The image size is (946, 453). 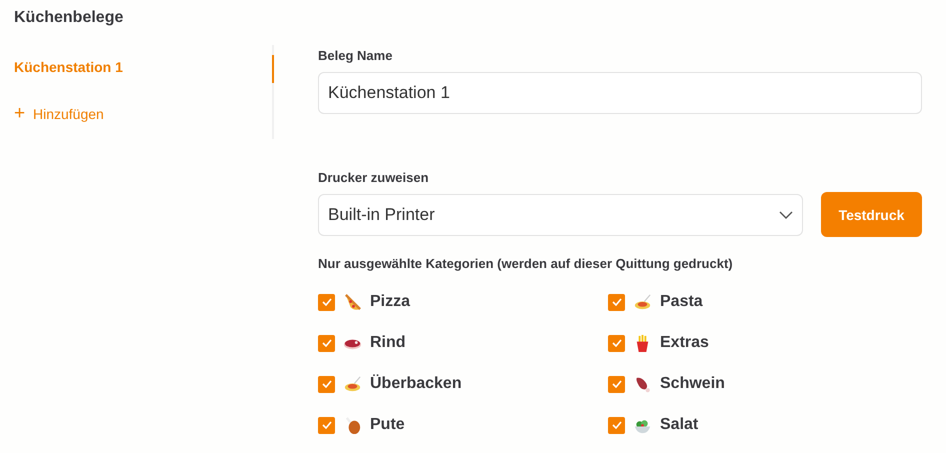 What do you see at coordinates (560, 215) in the screenshot?
I see `printer-dropdown: Built-in Printer` at bounding box center [560, 215].